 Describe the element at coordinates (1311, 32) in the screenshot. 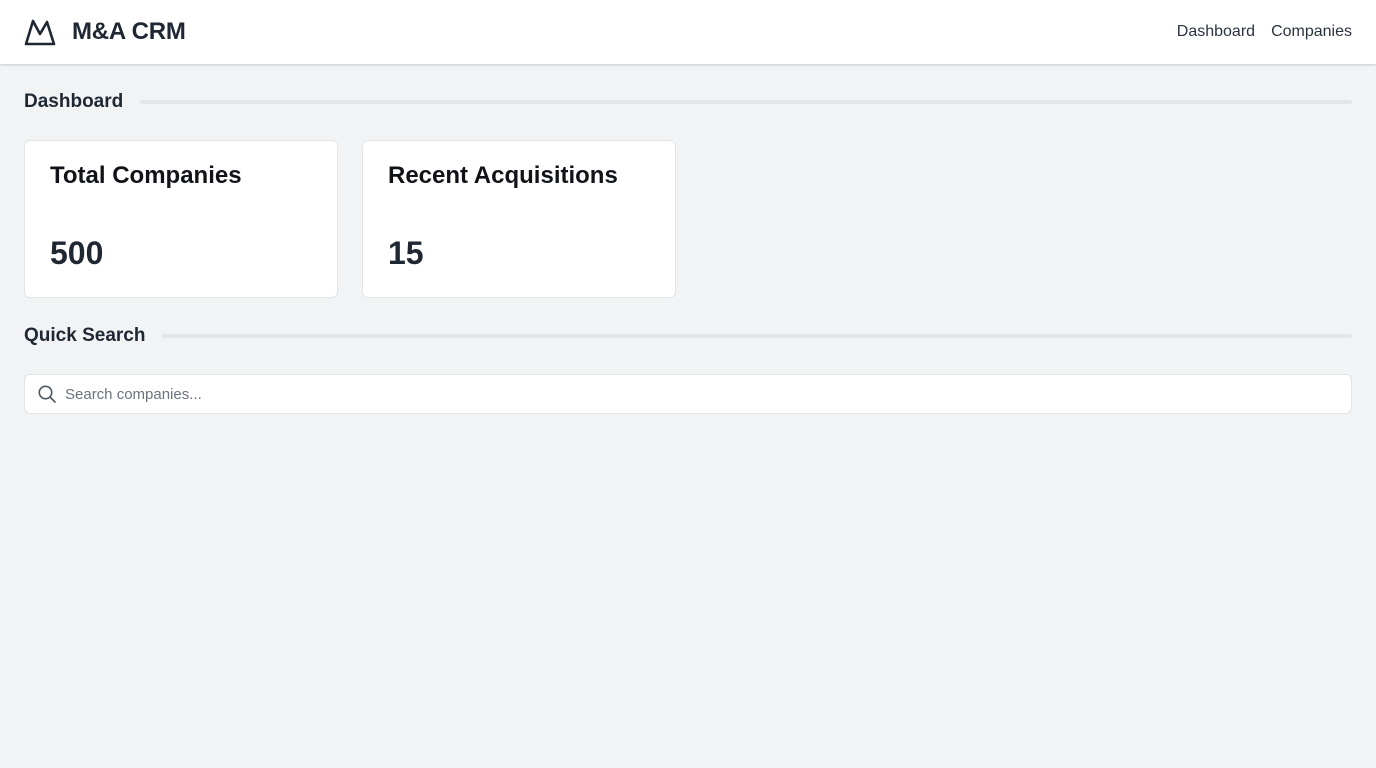

I see `nav-link-companies: Companies` at that location.